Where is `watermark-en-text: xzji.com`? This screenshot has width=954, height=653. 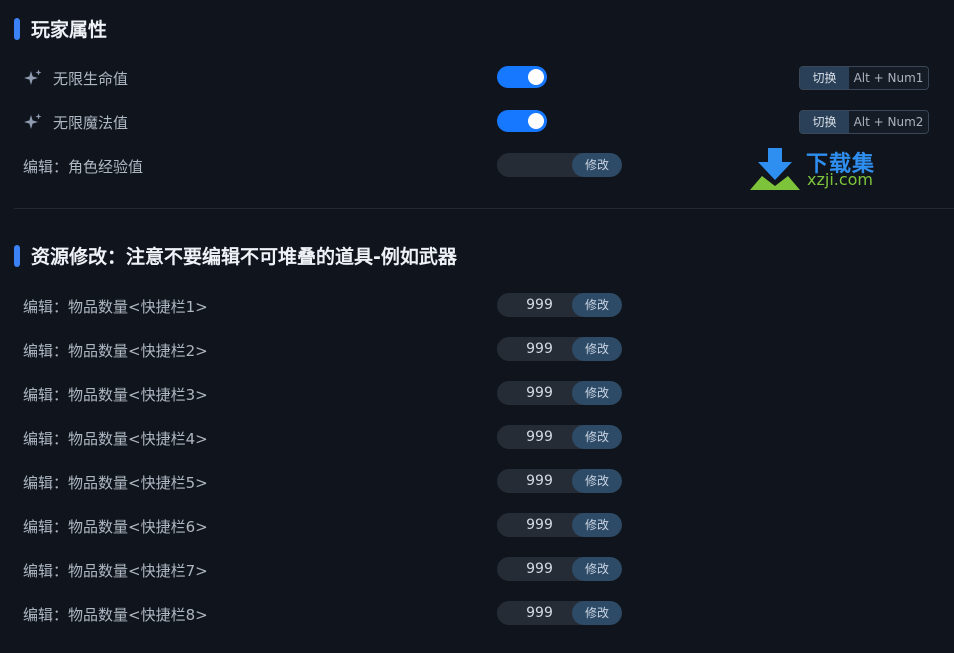
watermark-en-text: xzji.com is located at coordinates (840, 179).